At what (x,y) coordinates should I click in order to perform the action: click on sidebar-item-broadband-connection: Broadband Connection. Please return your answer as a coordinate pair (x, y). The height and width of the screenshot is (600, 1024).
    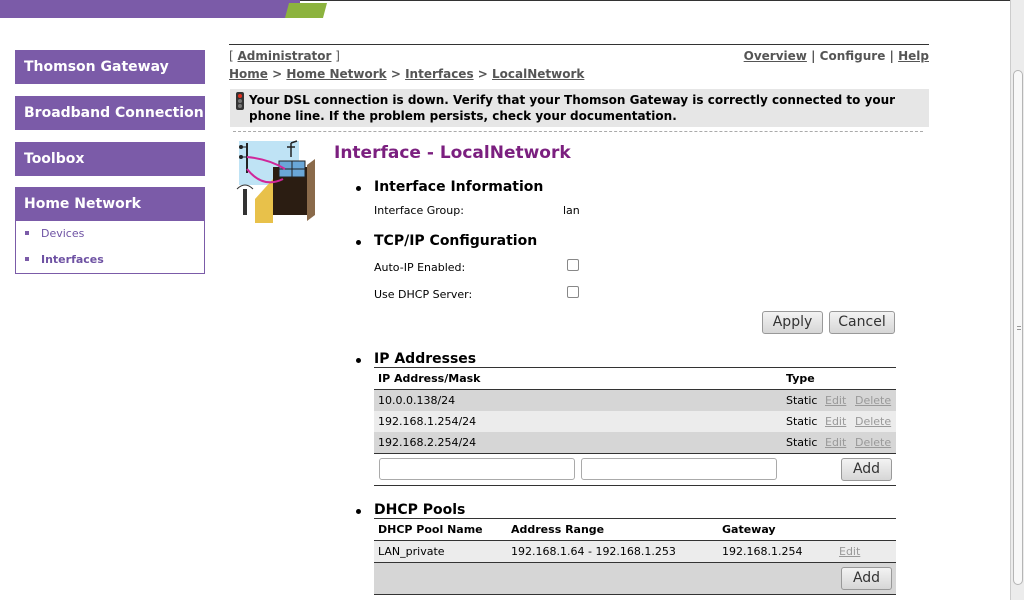
    Looking at the image, I should click on (110, 113).